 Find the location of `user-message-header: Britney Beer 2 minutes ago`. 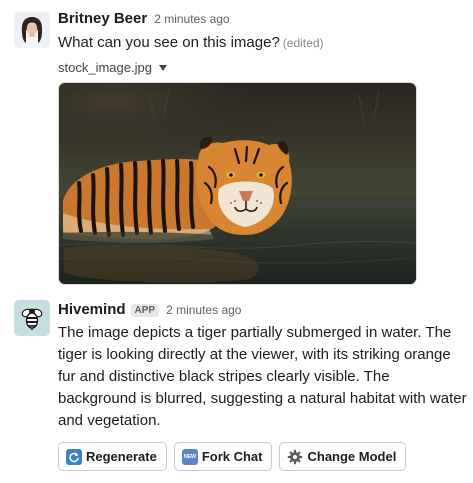

user-message-header: Britney Beer 2 minutes ago is located at coordinates (144, 18).